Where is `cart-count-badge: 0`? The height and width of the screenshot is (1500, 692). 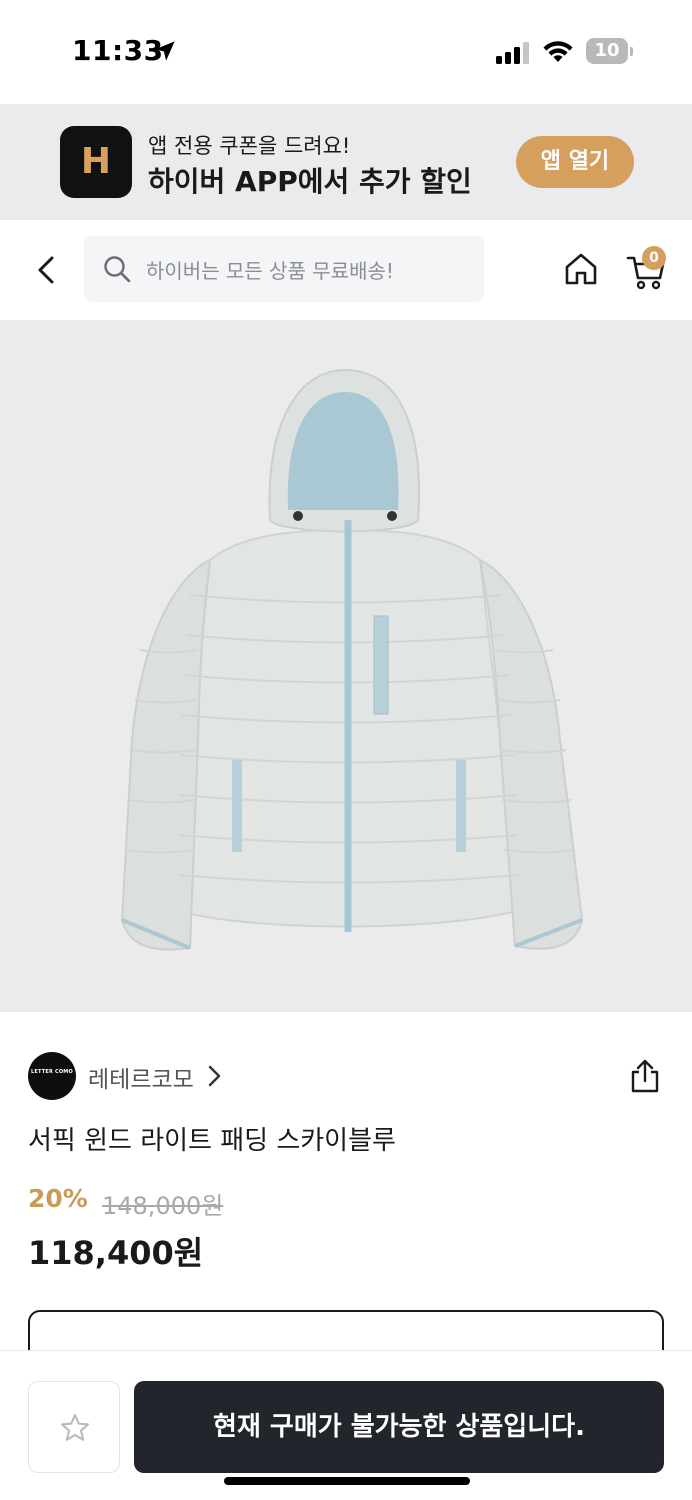 cart-count-badge: 0 is located at coordinates (654, 258).